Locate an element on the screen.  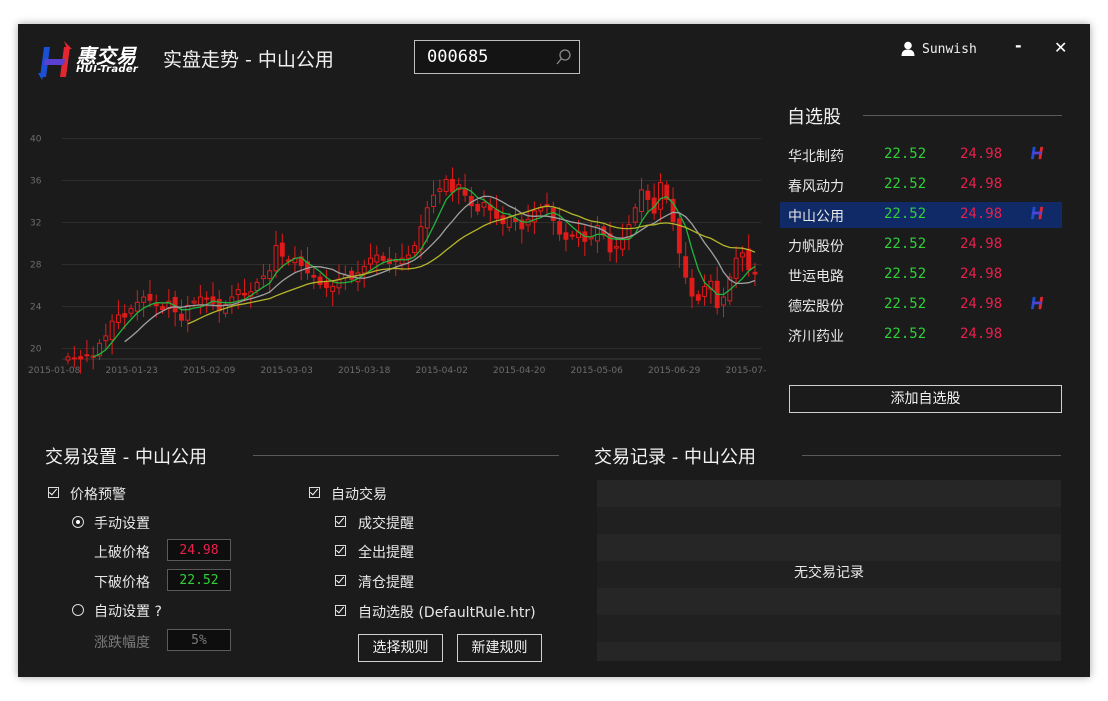
x-tick-label: 2015-07- is located at coordinates (746, 371).